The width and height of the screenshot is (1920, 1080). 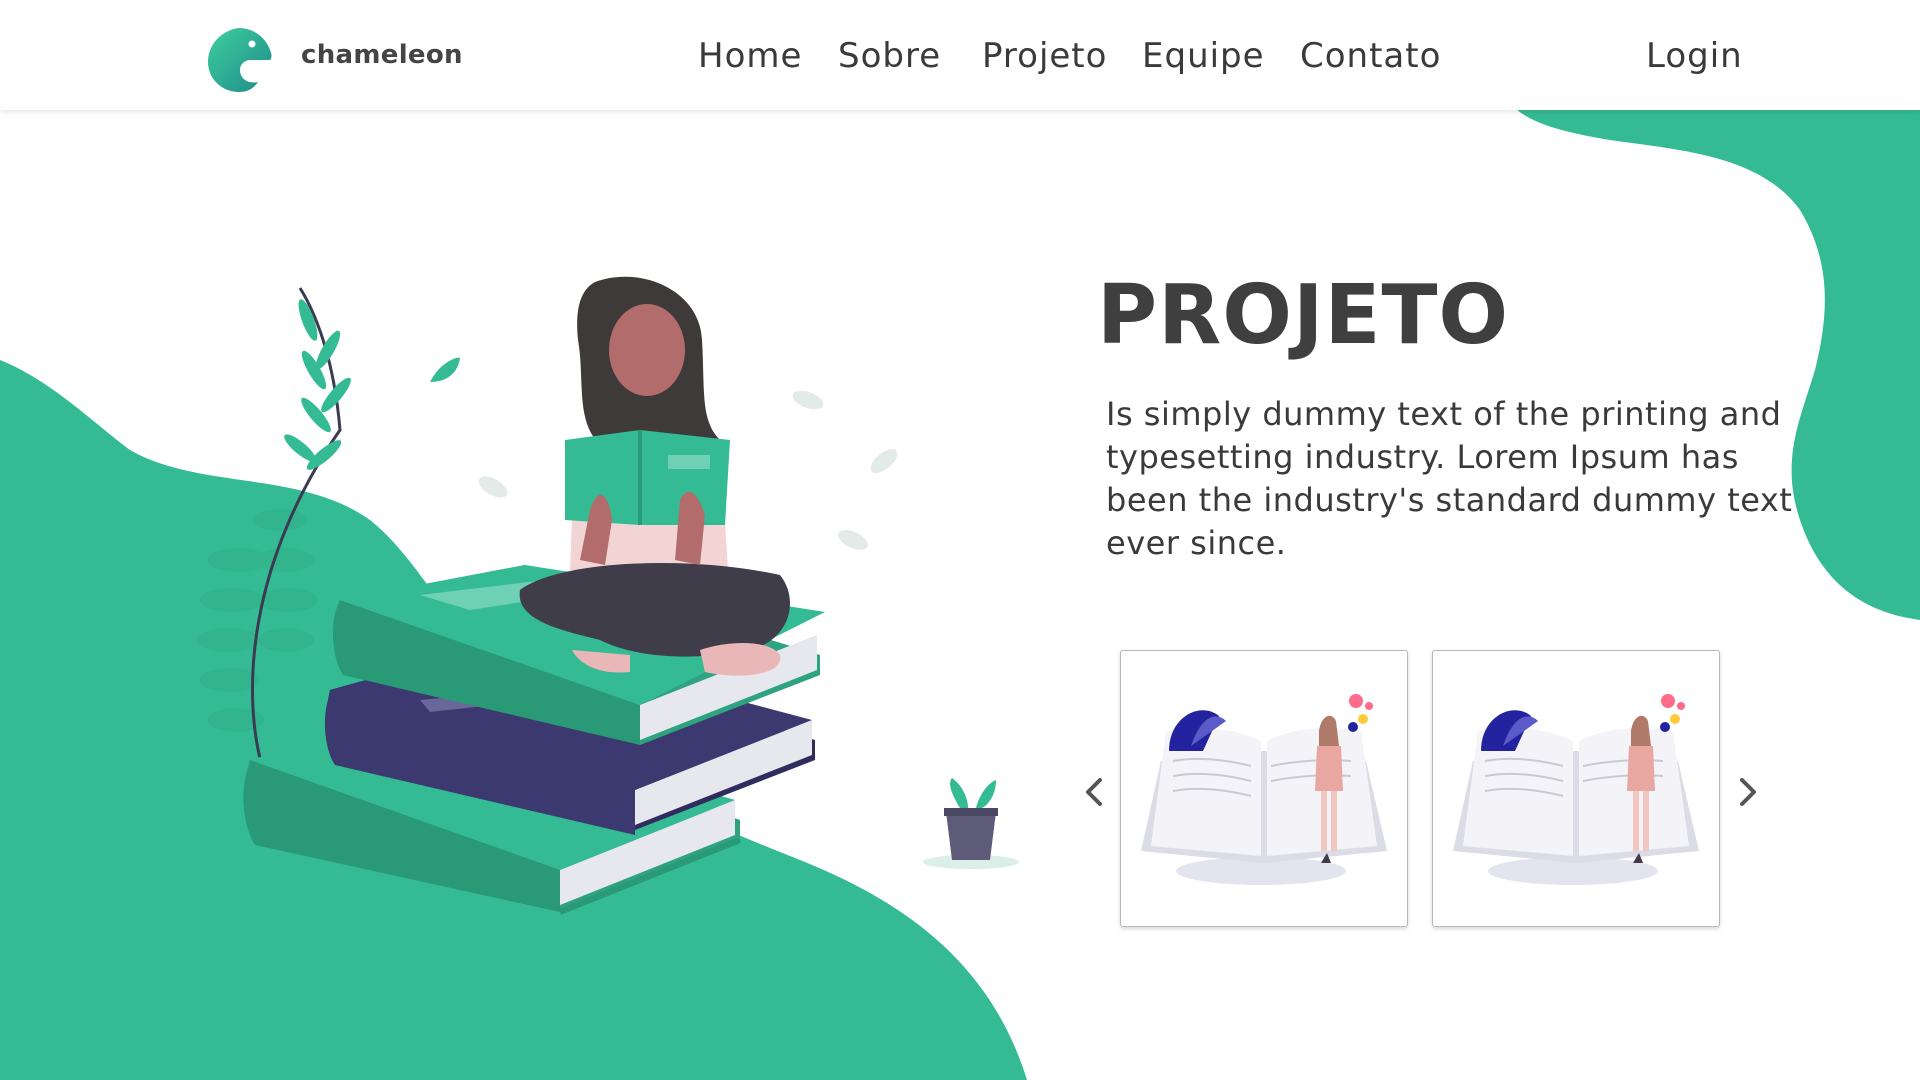 What do you see at coordinates (239, 59) in the screenshot?
I see `chameleon-logo-icon` at bounding box center [239, 59].